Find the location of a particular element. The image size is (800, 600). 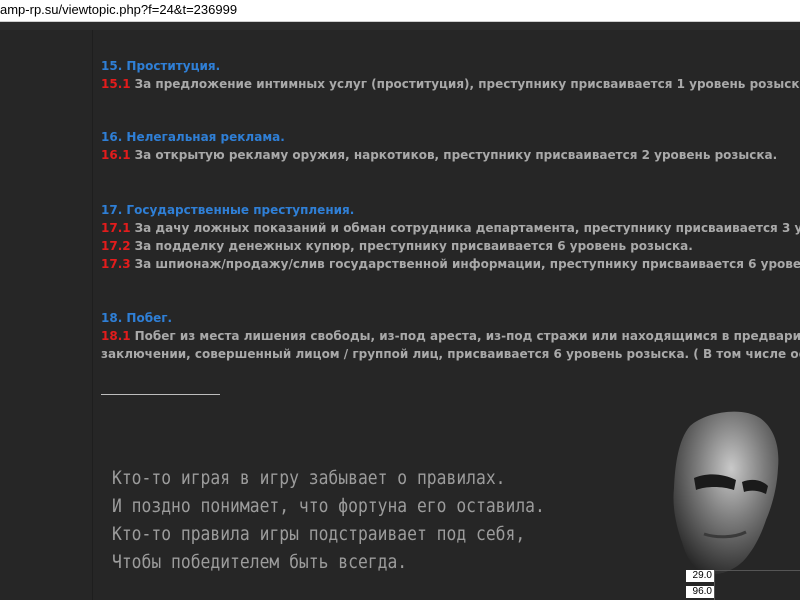

rule-number: 17.3 is located at coordinates (116, 264).